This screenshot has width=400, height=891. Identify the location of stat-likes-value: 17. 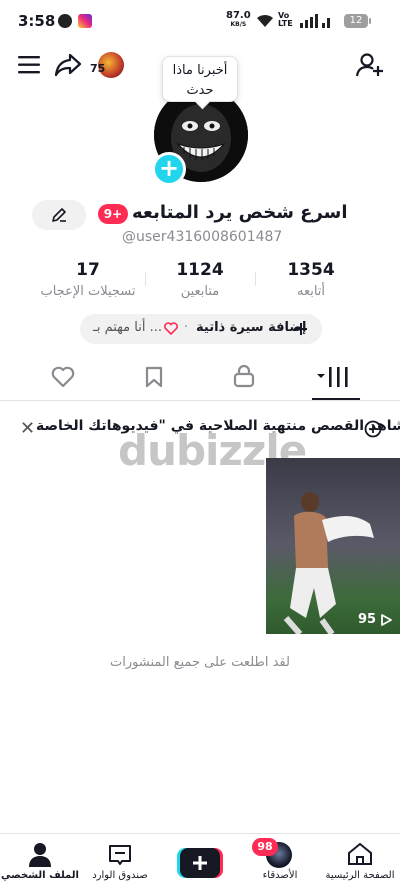
(88, 270).